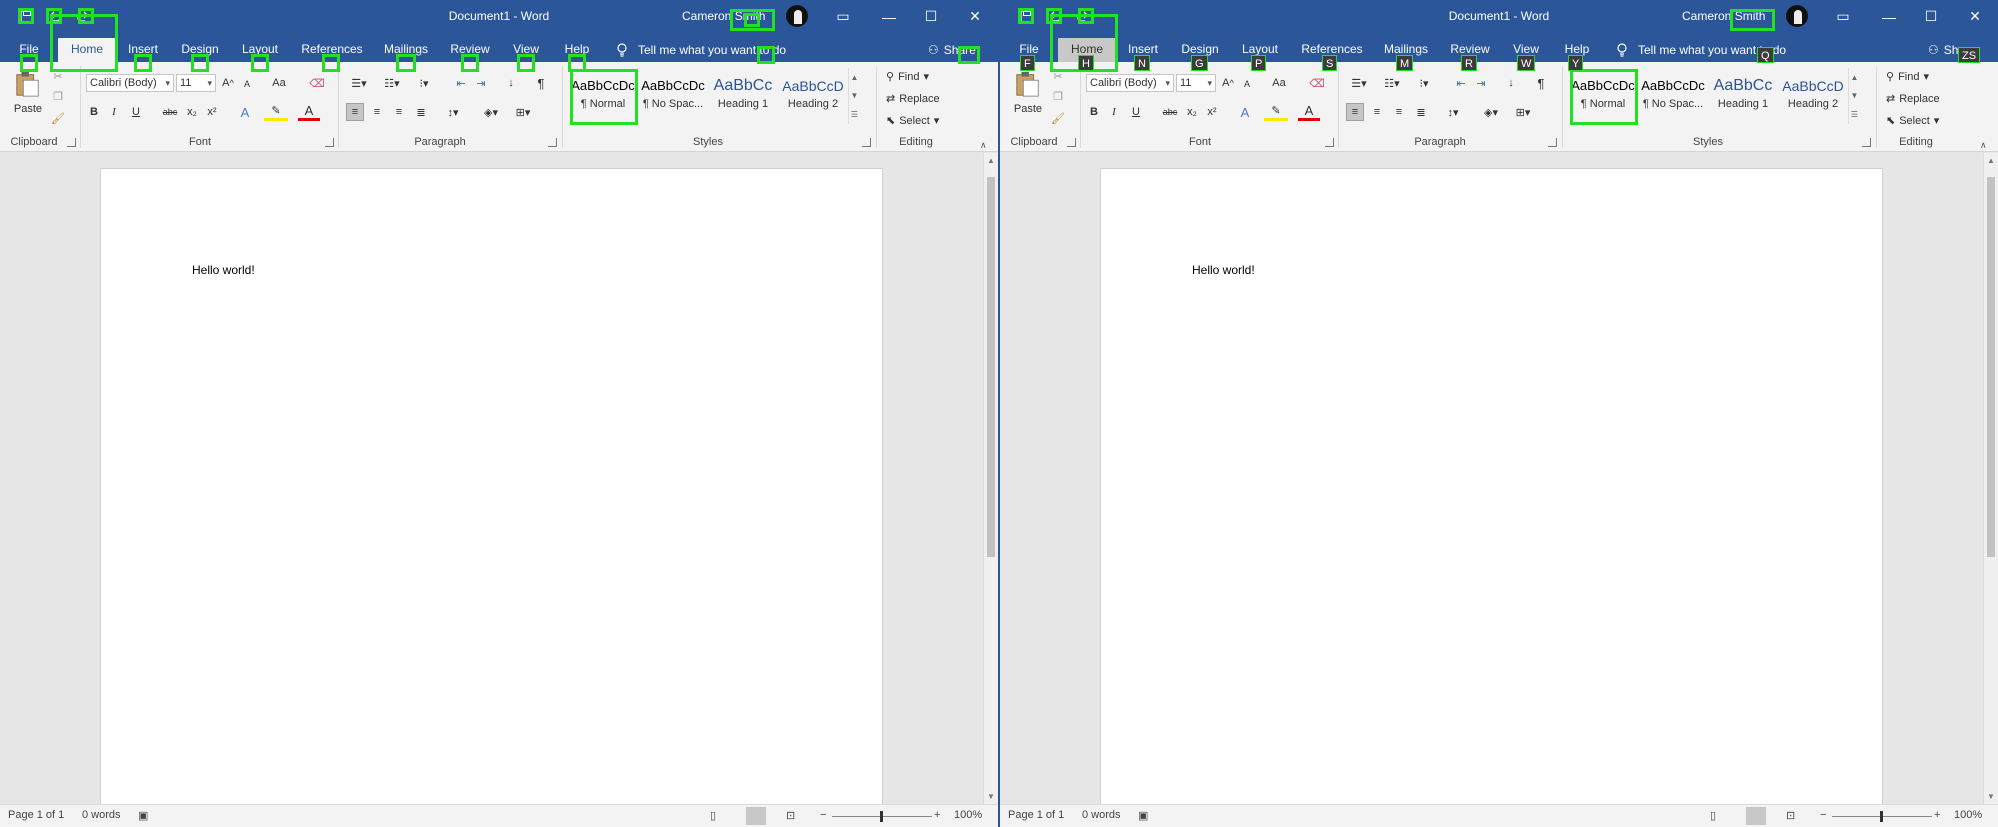  What do you see at coordinates (756, 816) in the screenshot?
I see `print-layout-icon` at bounding box center [756, 816].